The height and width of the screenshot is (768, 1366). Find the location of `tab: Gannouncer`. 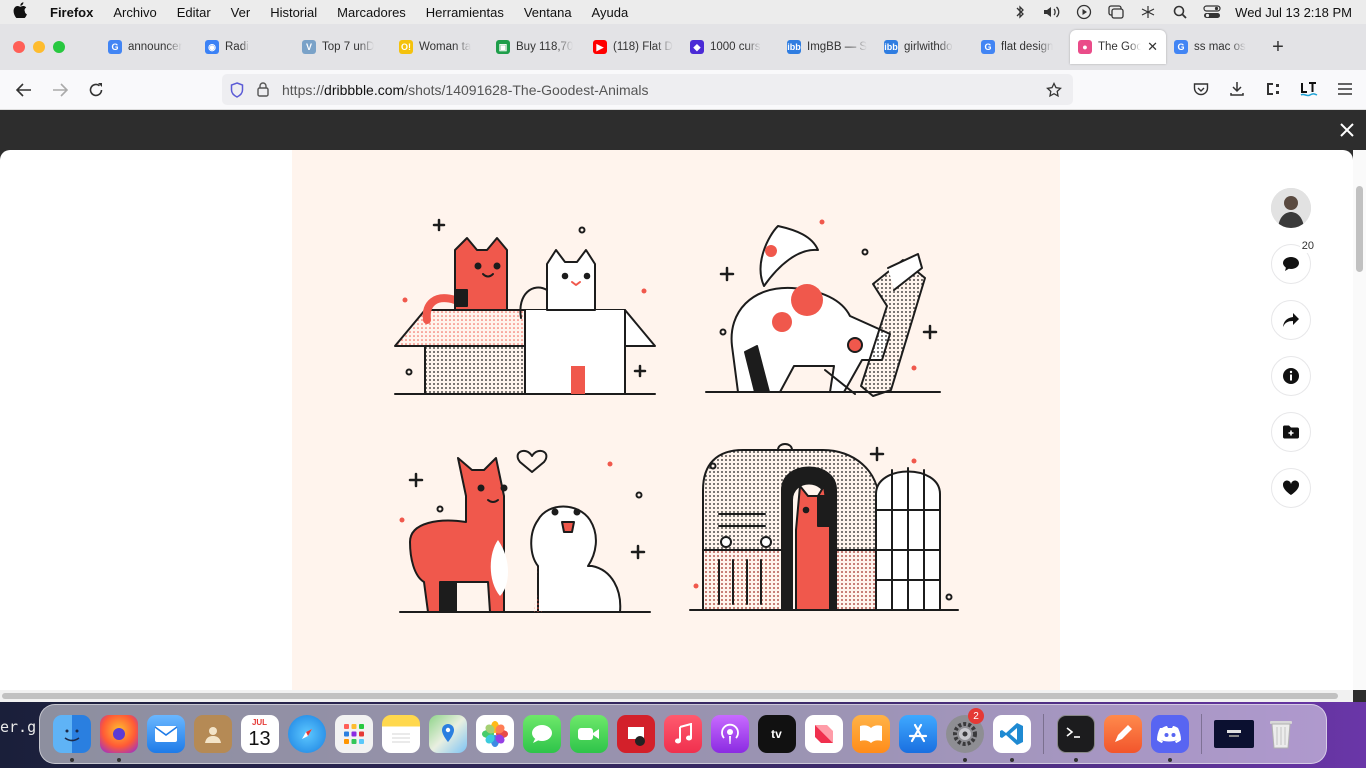

tab: Gannouncer is located at coordinates (148, 47).